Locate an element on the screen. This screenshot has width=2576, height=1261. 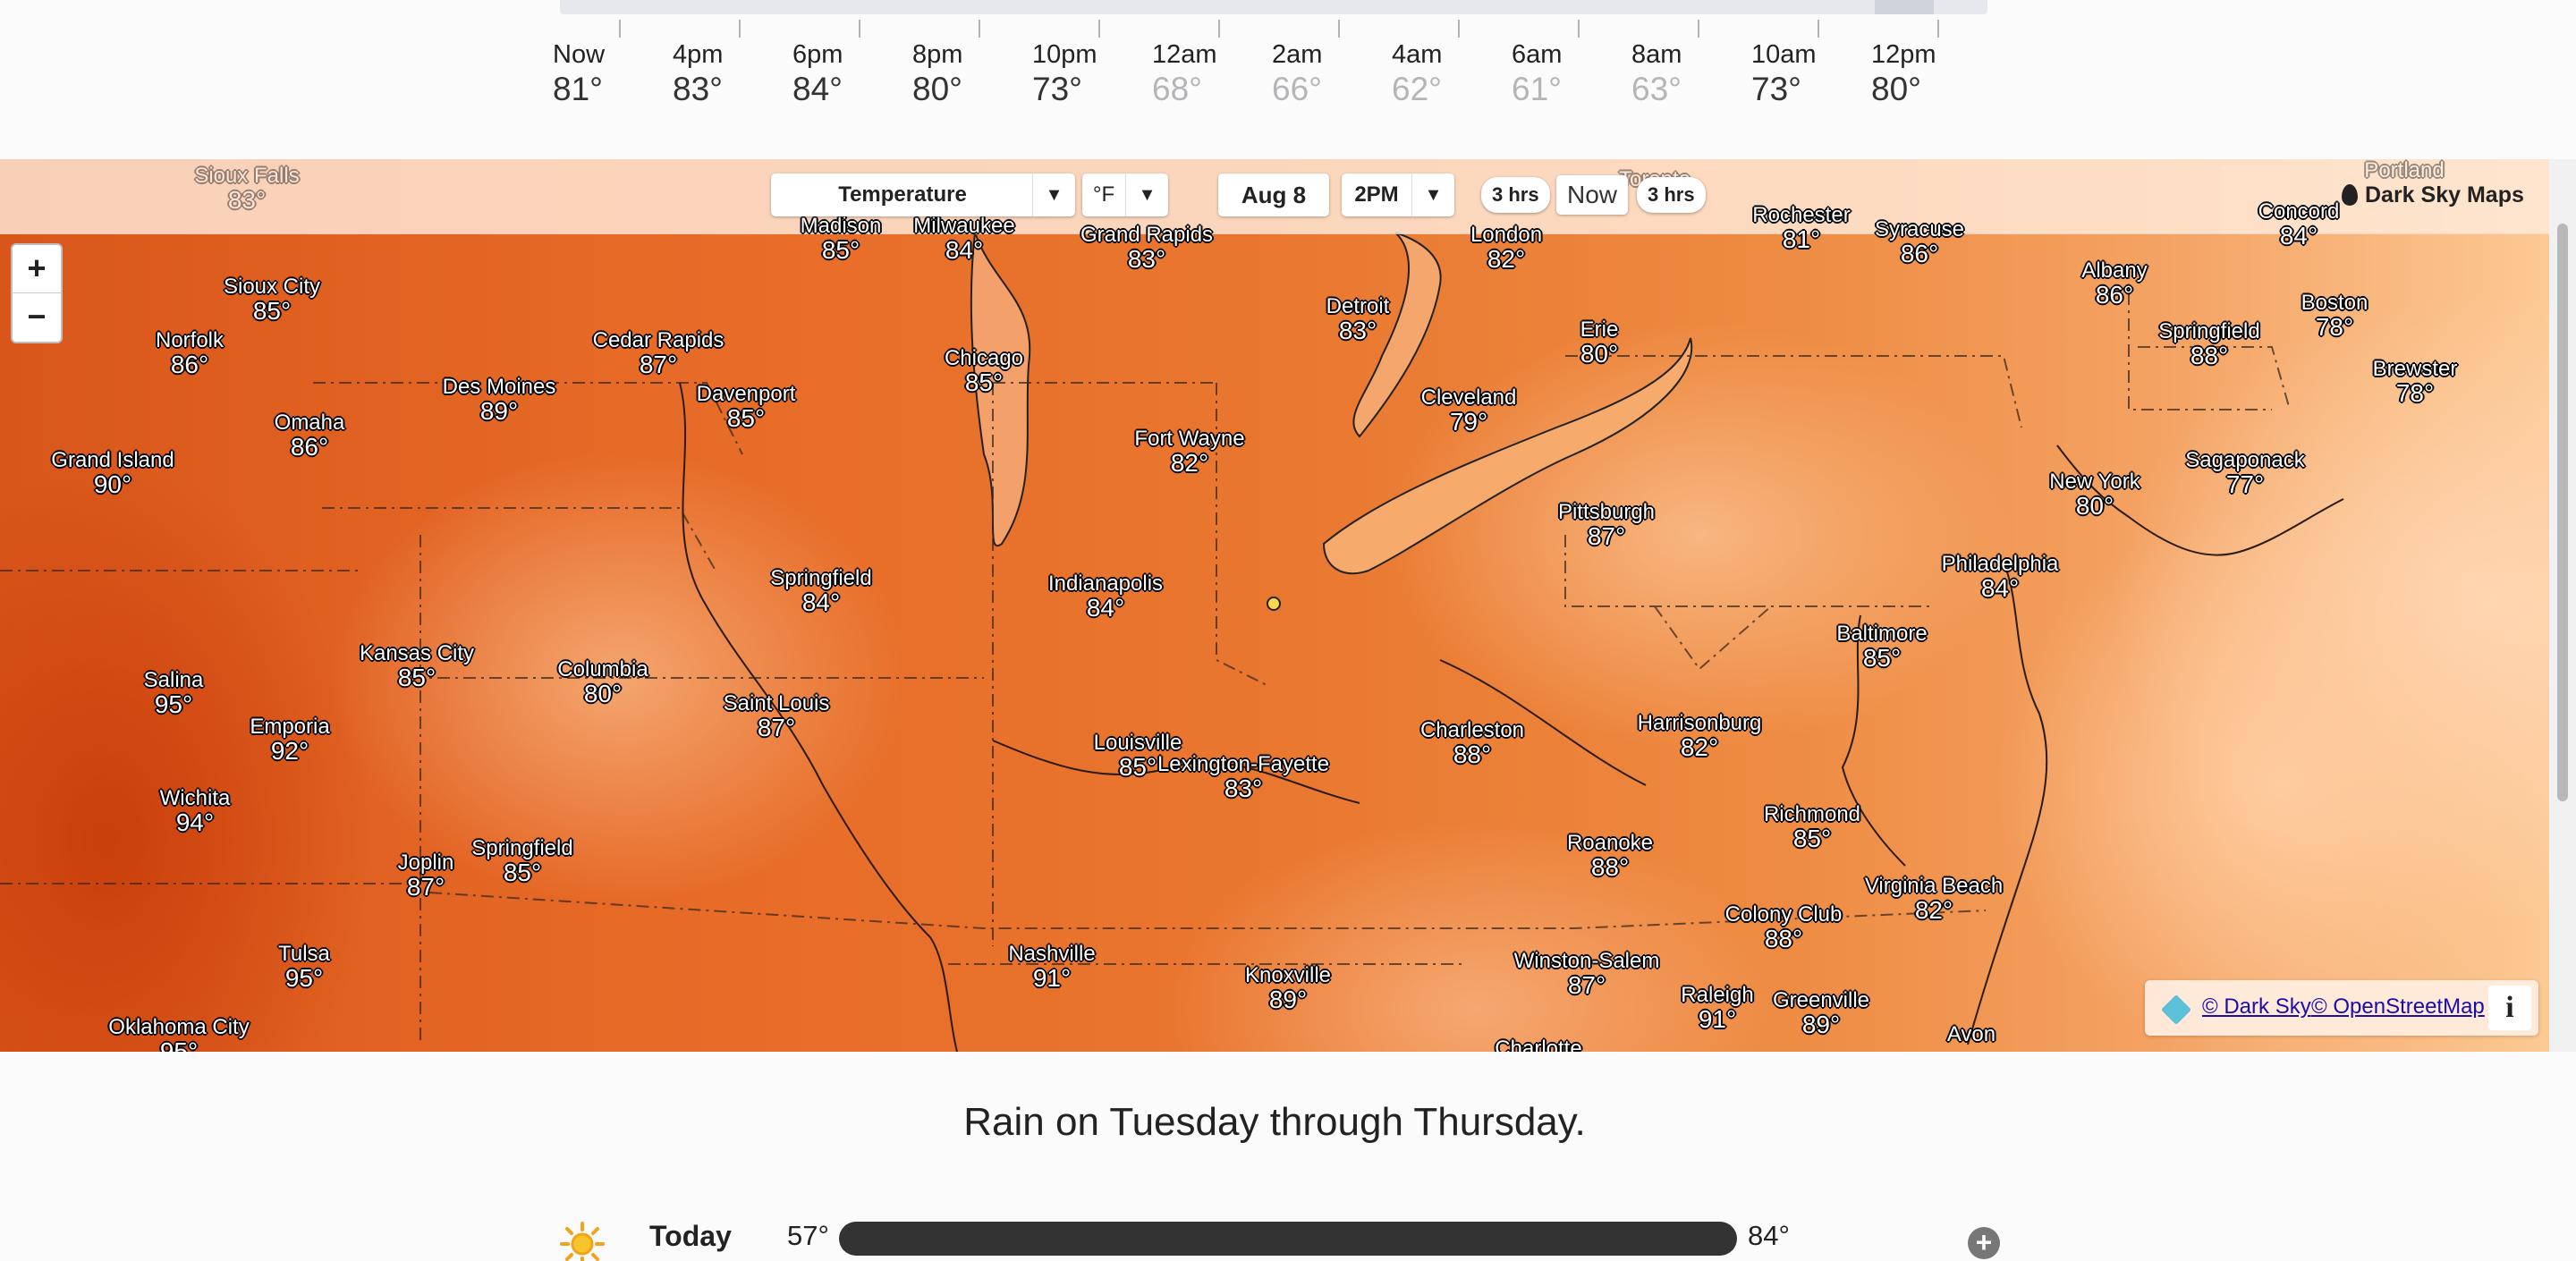
city-label: Lexington-Fayette 83° is located at coordinates (1243, 777).